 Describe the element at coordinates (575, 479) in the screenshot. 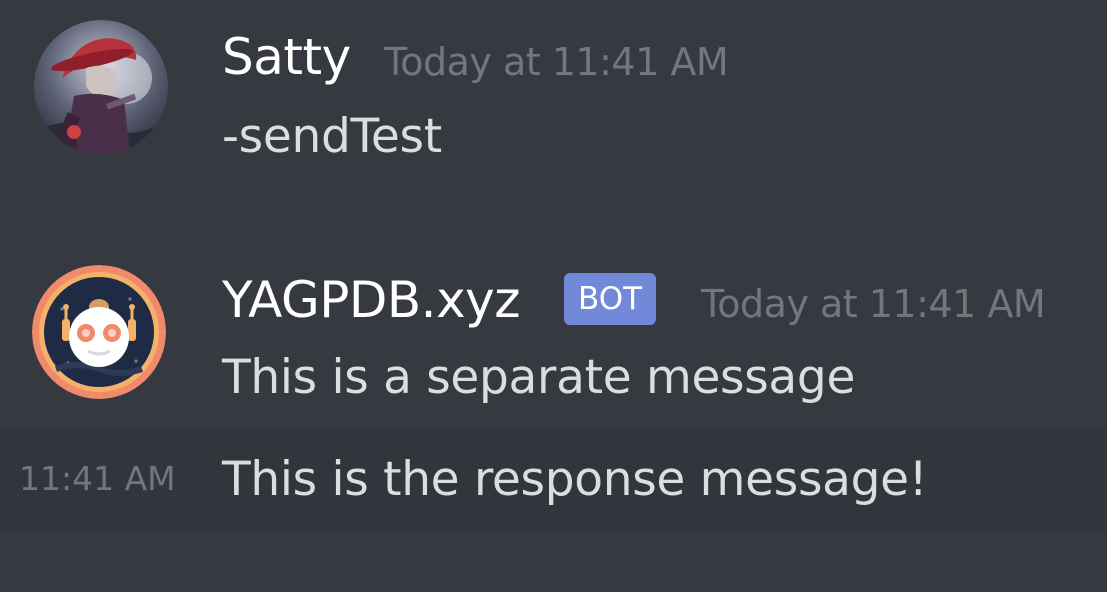

I see `message-content: This is the response message!` at that location.